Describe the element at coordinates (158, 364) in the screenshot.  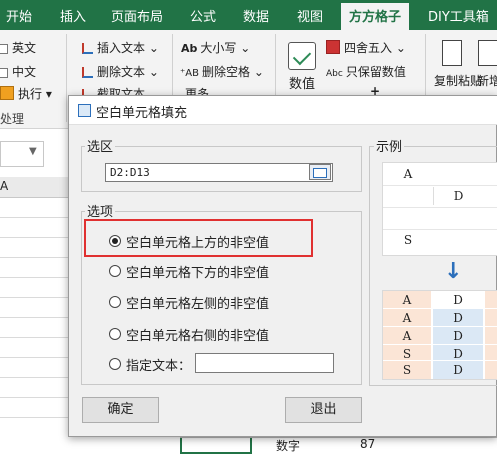
I see `option-specified-text-label: 指定文本：` at that location.